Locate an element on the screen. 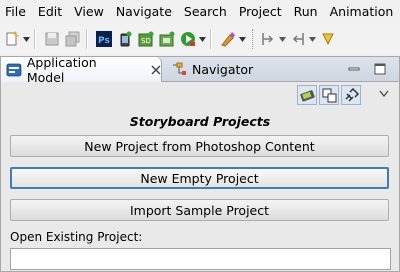 This screenshot has width=400, height=272. layout-icon is located at coordinates (329, 95).